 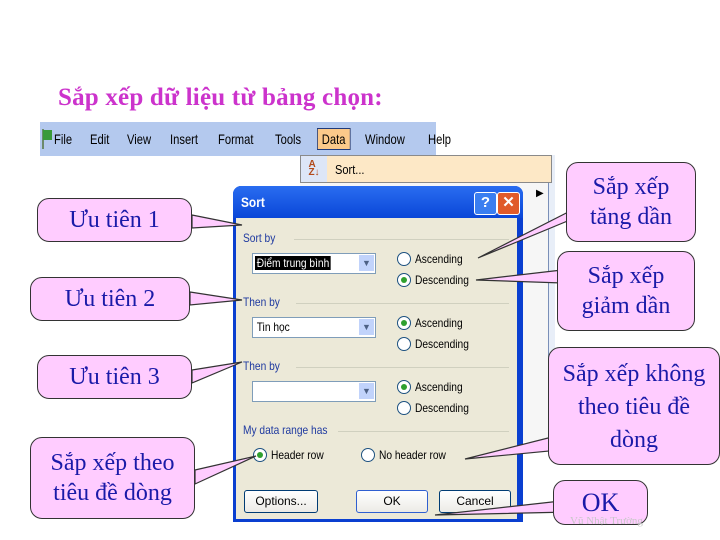 I want to click on pointer-priority1, so click(x=217, y=221).